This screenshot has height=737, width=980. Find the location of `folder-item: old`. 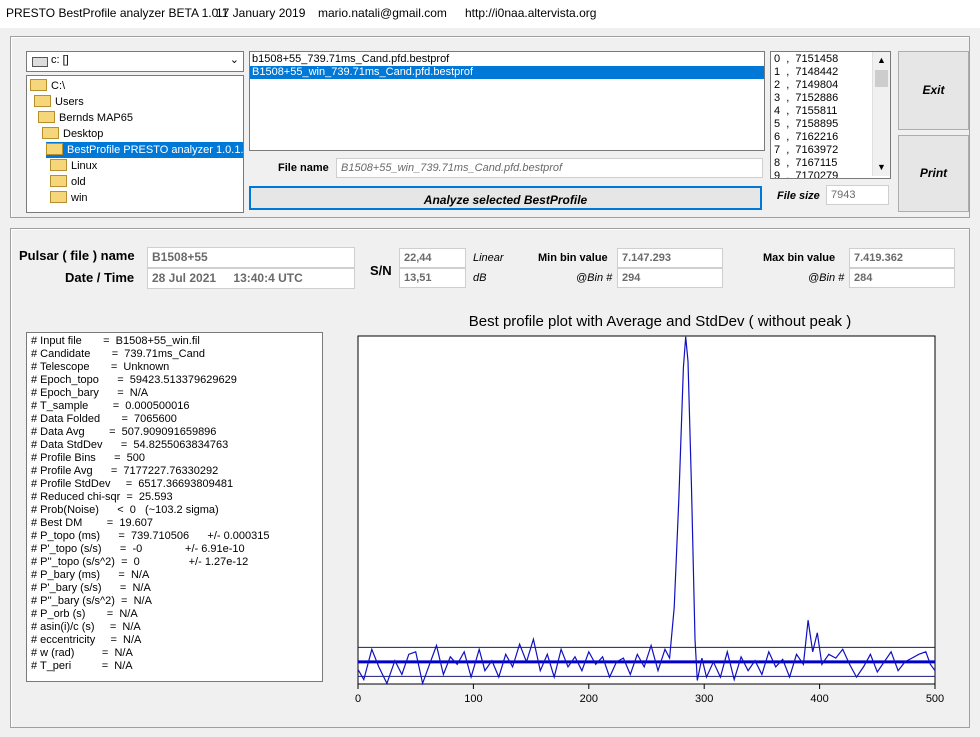

folder-item: old is located at coordinates (68, 182).